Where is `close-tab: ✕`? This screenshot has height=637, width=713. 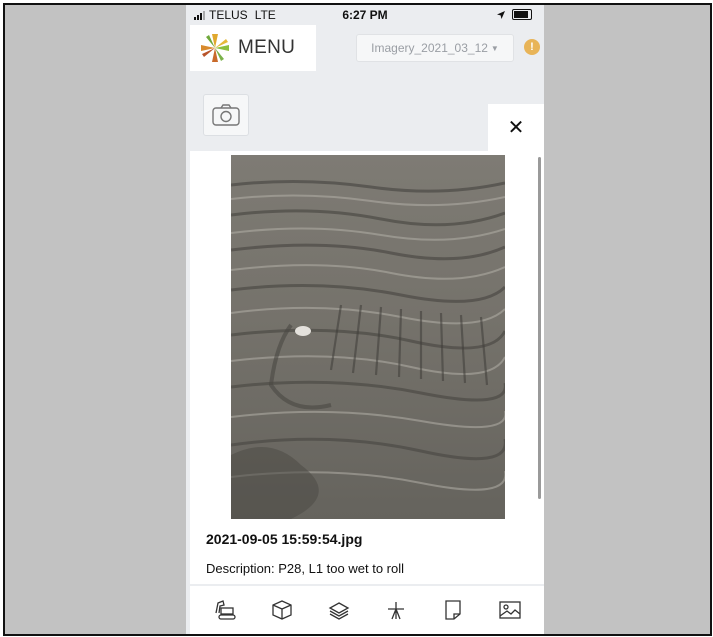 close-tab: ✕ is located at coordinates (516, 127).